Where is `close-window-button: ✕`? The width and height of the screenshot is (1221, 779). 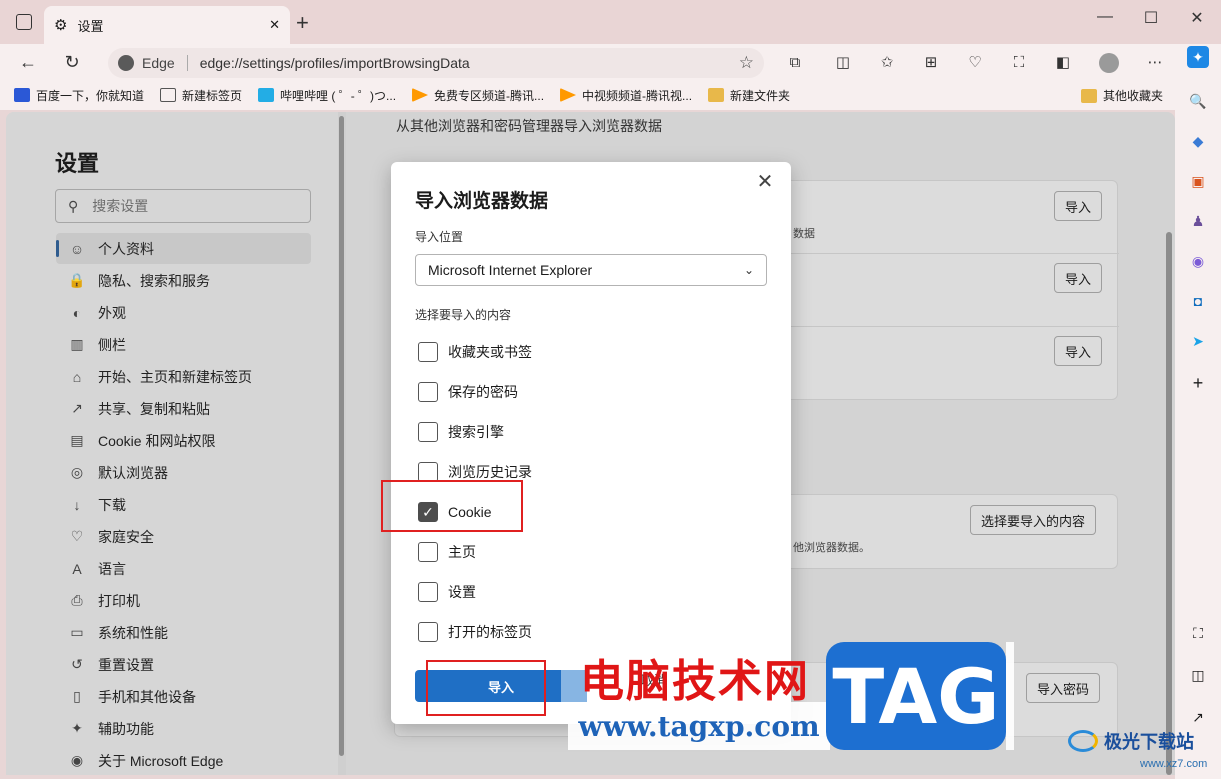
close-window-button: ✕ is located at coordinates (1197, 18).